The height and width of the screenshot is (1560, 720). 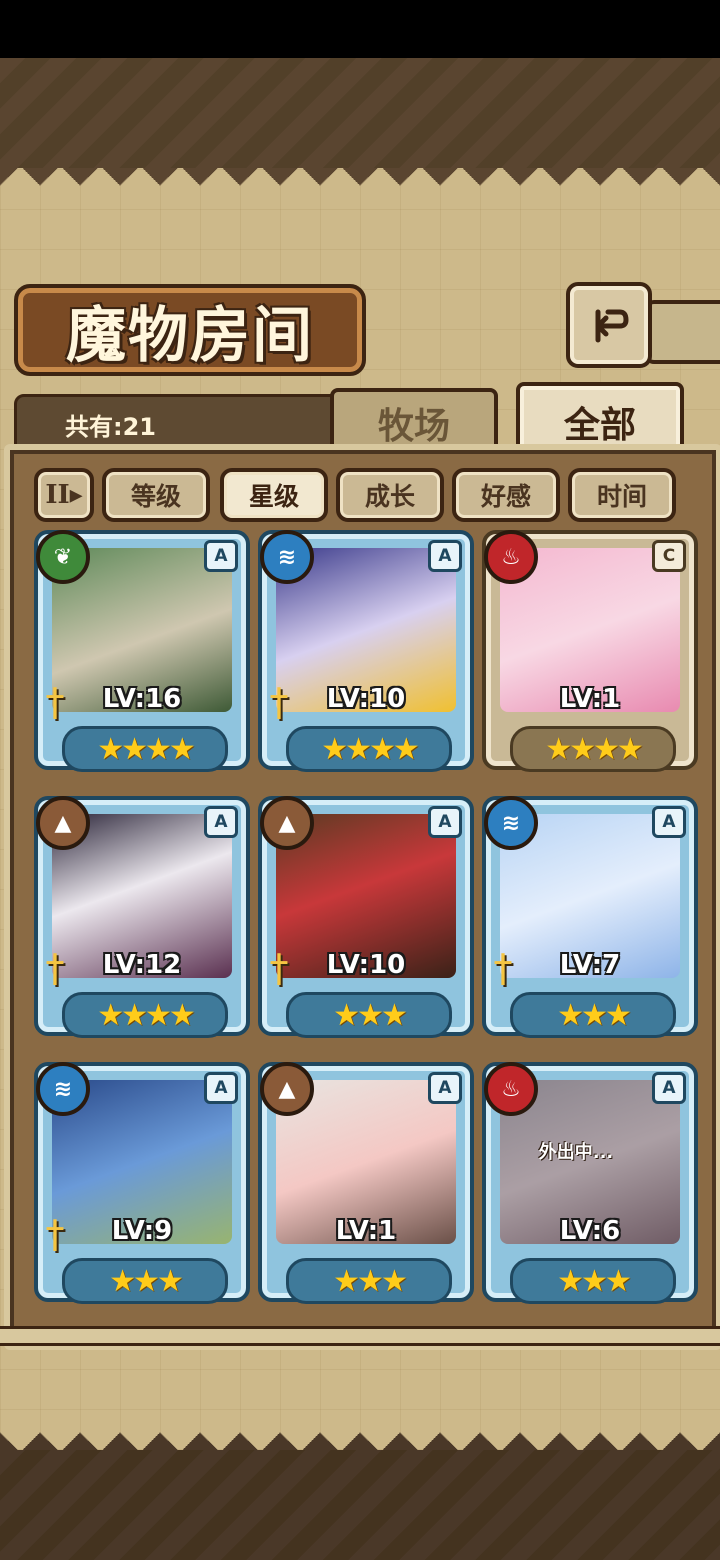 I want to click on level-label: LV:16, so click(x=142, y=699).